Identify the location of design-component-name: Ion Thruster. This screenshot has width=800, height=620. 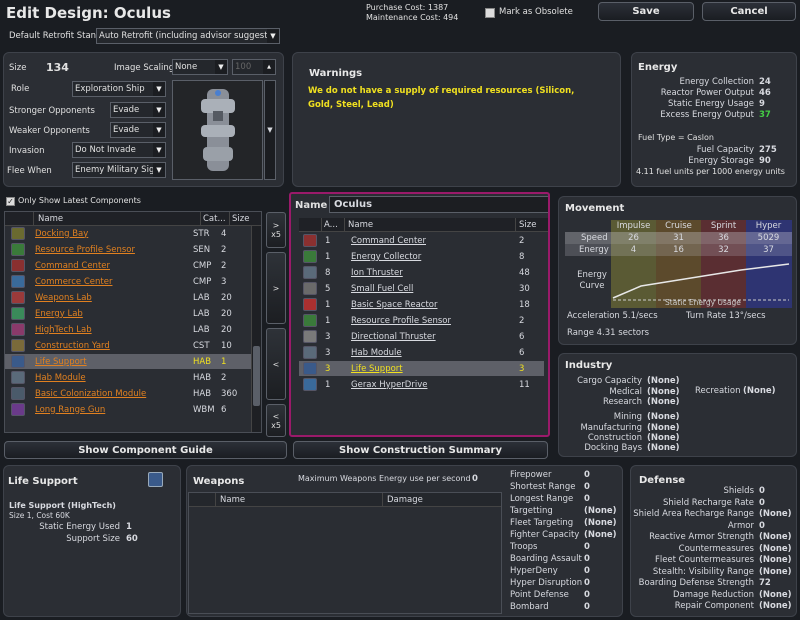
(424, 273).